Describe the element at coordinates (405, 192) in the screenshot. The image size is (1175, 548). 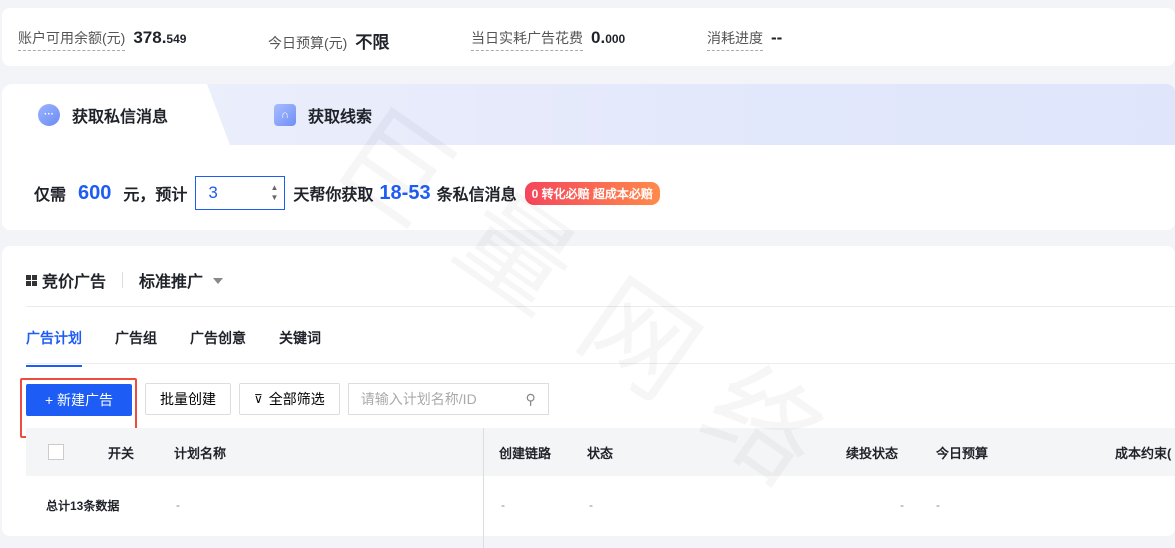
I see `estimate-range: 18-53` at that location.